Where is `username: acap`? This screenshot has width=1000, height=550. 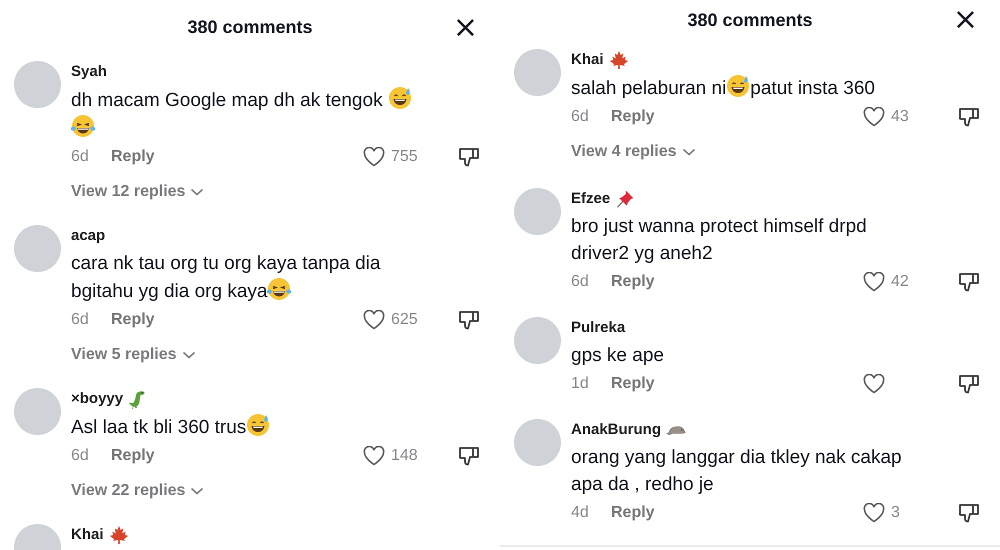 username: acap is located at coordinates (88, 236).